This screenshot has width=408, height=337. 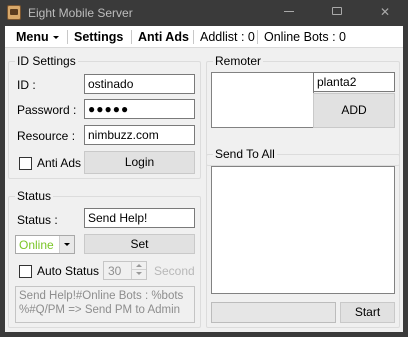 What do you see at coordinates (26, 85) in the screenshot?
I see `id-label: ID :` at bounding box center [26, 85].